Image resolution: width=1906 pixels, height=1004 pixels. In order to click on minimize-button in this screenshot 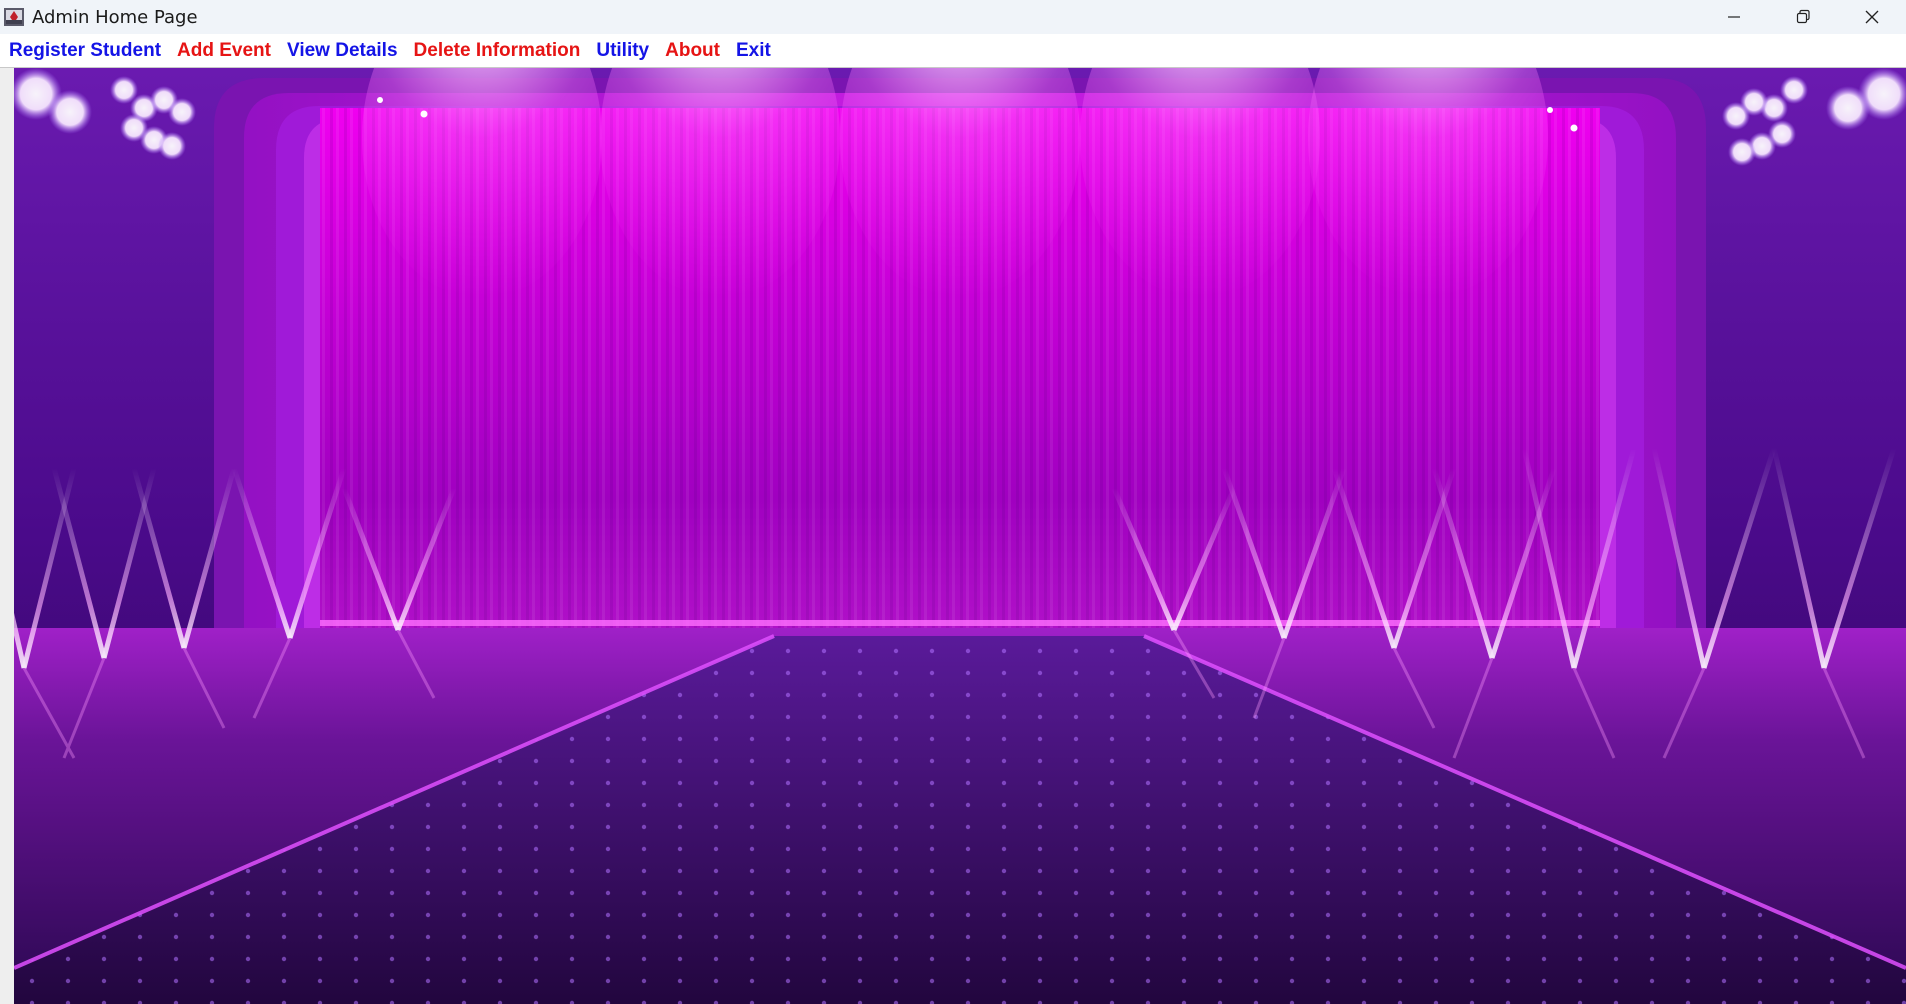, I will do `click(1733, 17)`.